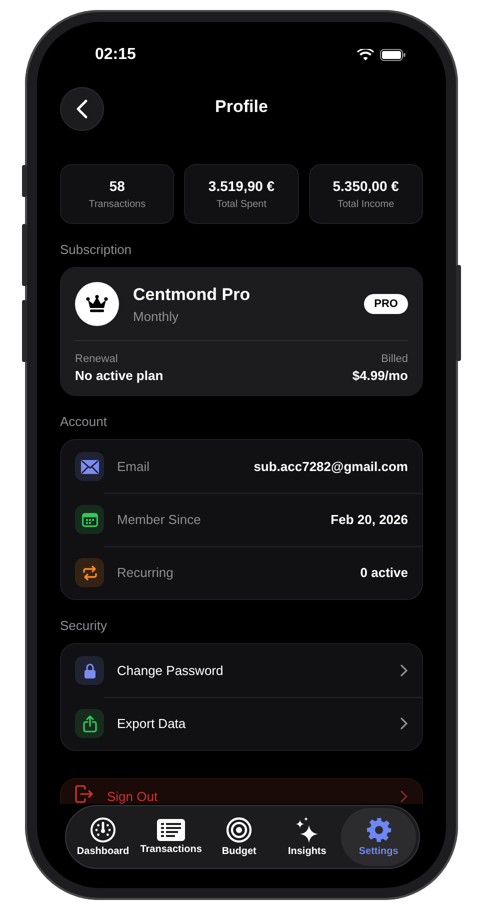  What do you see at coordinates (241, 204) in the screenshot?
I see `stat-label: Total Spent` at bounding box center [241, 204].